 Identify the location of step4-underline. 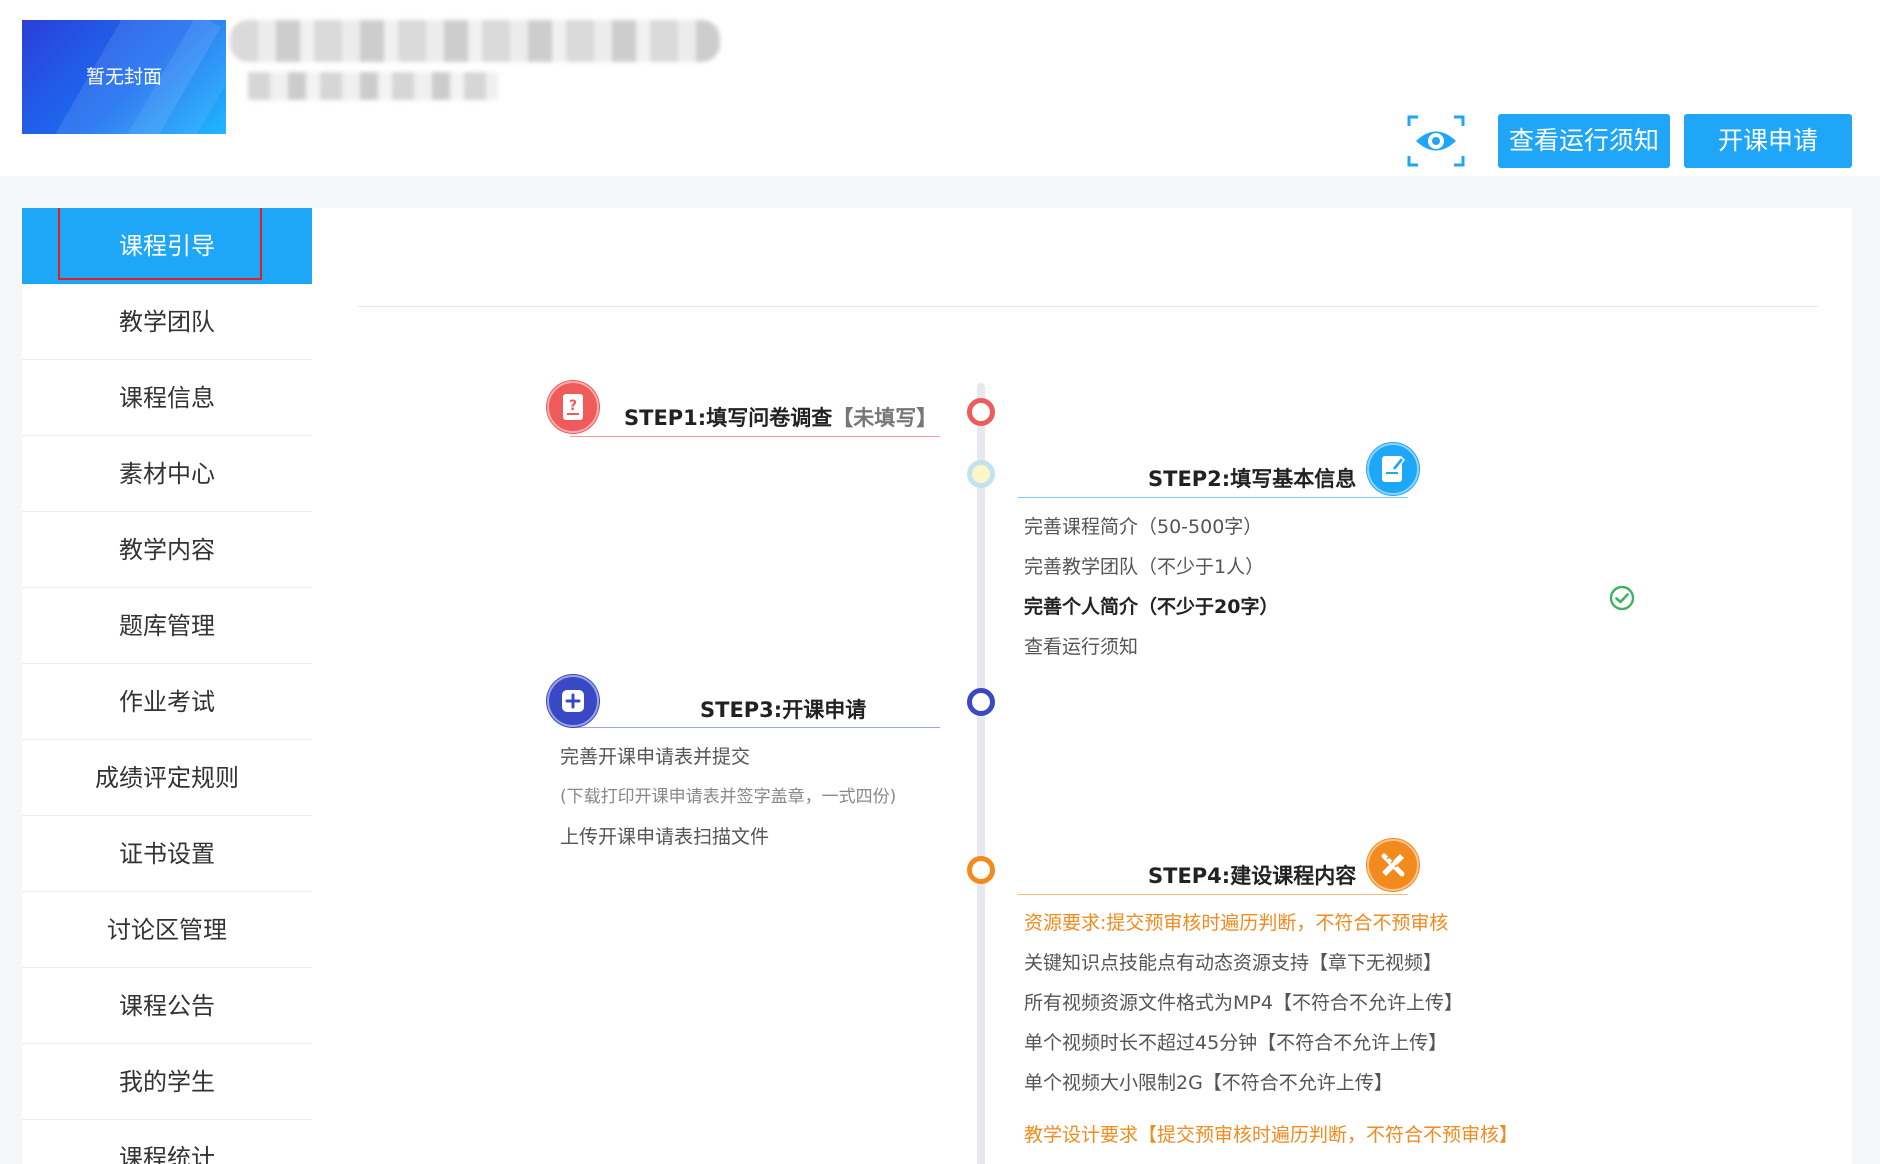
(1213, 894).